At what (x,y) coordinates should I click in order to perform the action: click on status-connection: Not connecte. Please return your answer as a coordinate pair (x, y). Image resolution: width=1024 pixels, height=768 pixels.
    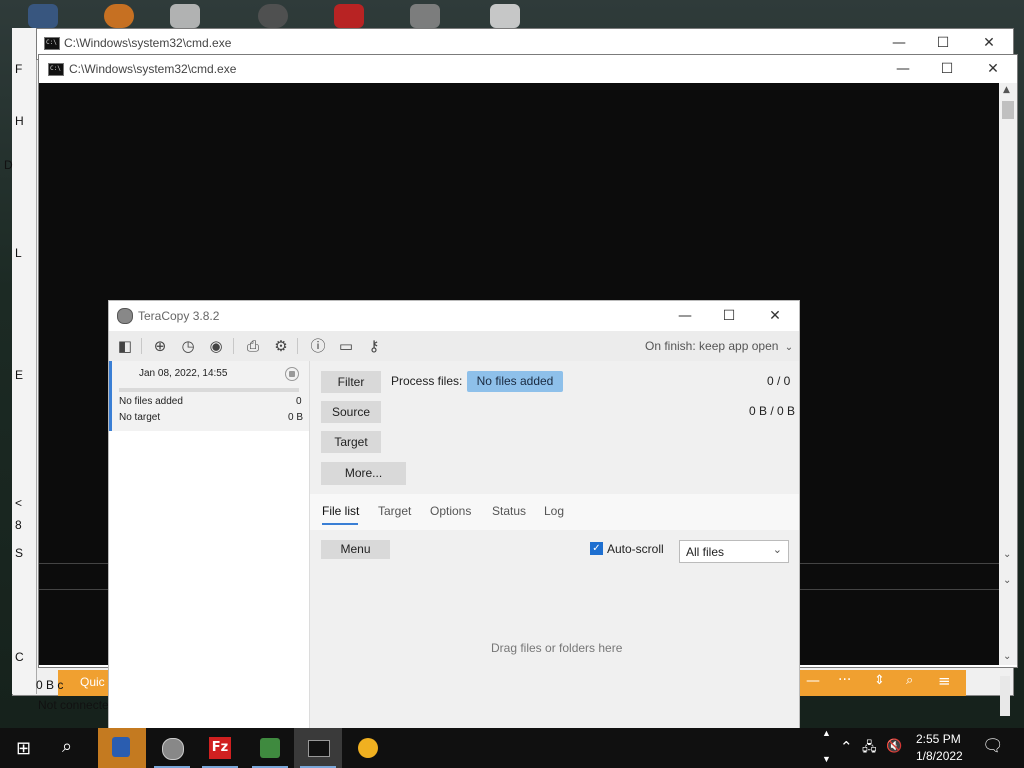
    Looking at the image, I should click on (73, 705).